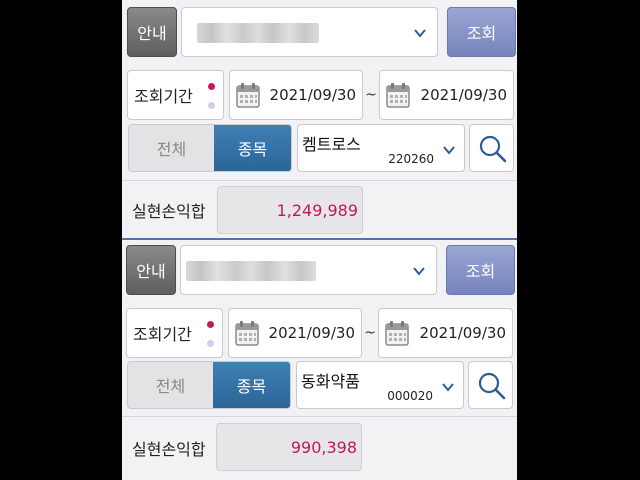  I want to click on realized-pl-value: 1,249,989, so click(317, 210).